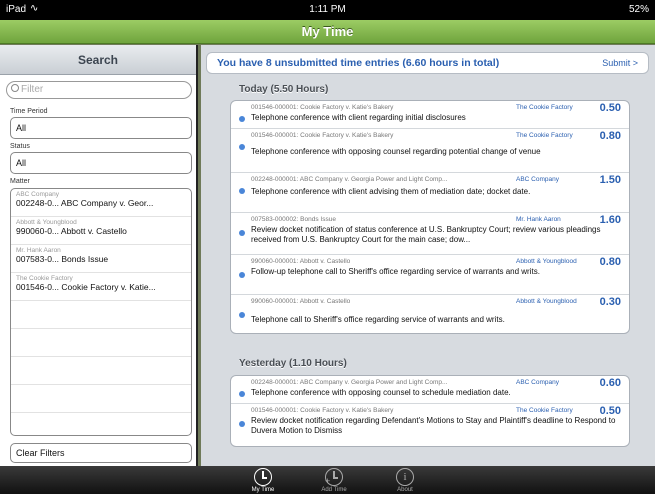 The height and width of the screenshot is (494, 655). Describe the element at coordinates (638, 9) in the screenshot. I see `battery-level: 52%` at that location.